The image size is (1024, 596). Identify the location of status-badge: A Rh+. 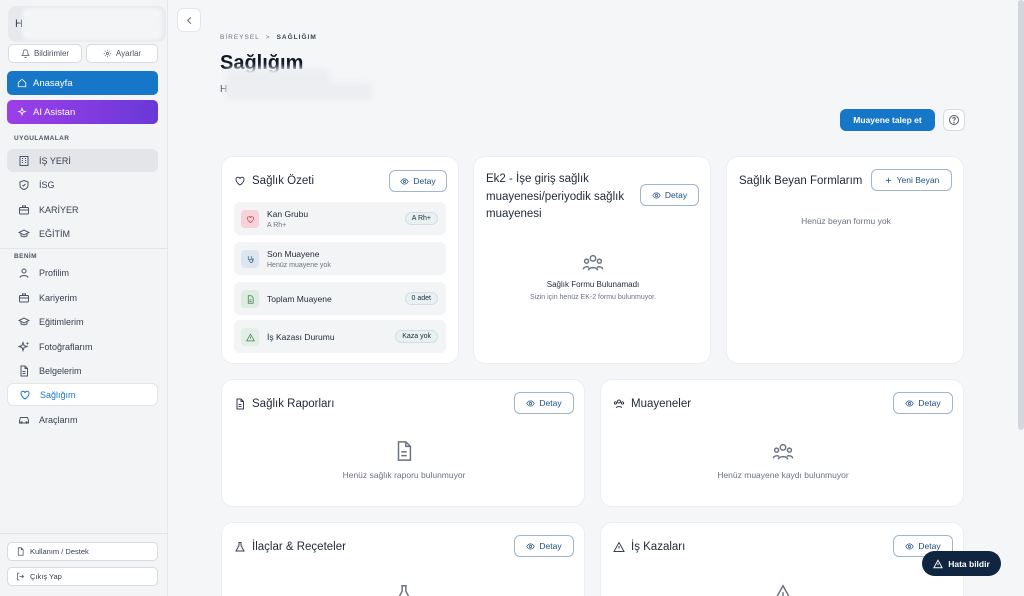
(421, 218).